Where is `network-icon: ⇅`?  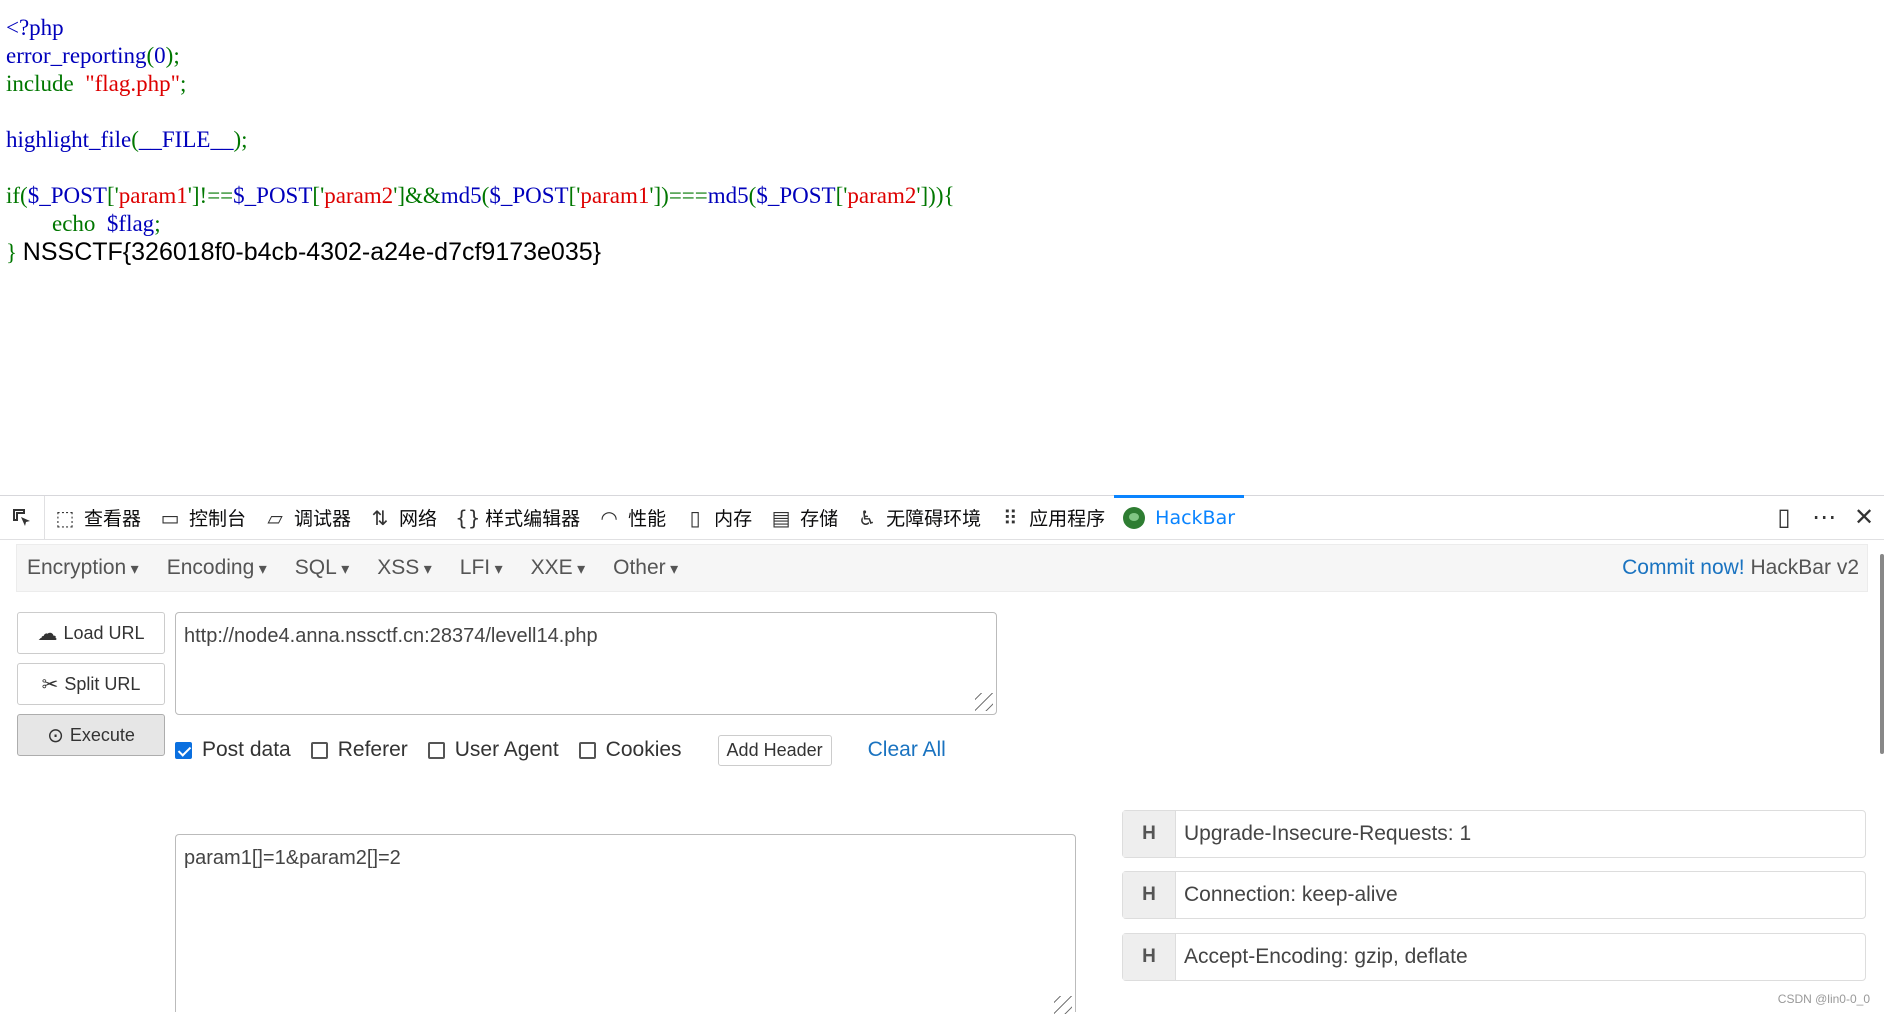 network-icon: ⇅ is located at coordinates (380, 517).